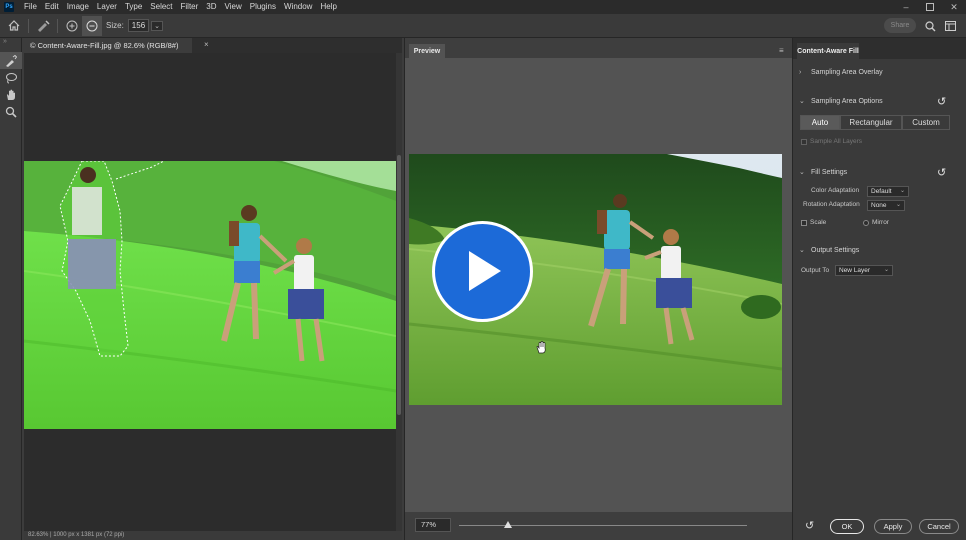 The height and width of the screenshot is (540, 966). What do you see at coordinates (871, 122) in the screenshot?
I see `sampling-rectangular-button: Rectangular` at bounding box center [871, 122].